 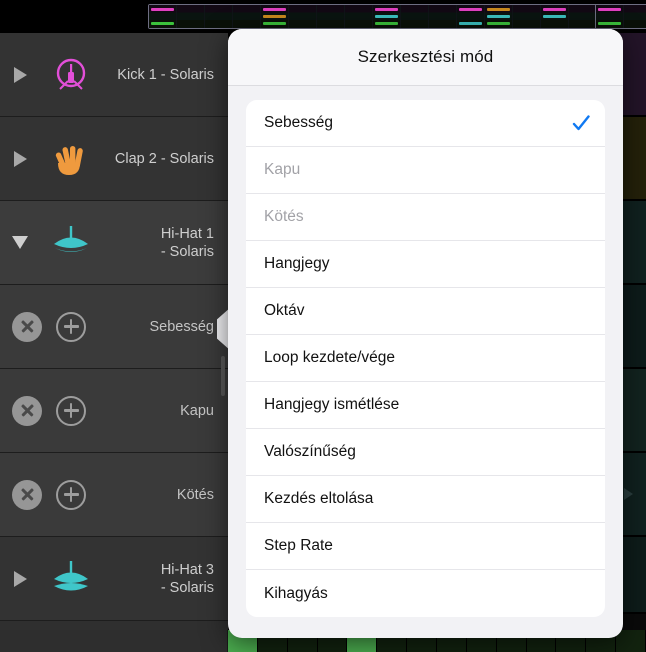 I want to click on menu-item-label: Kihagyás, so click(x=296, y=593).